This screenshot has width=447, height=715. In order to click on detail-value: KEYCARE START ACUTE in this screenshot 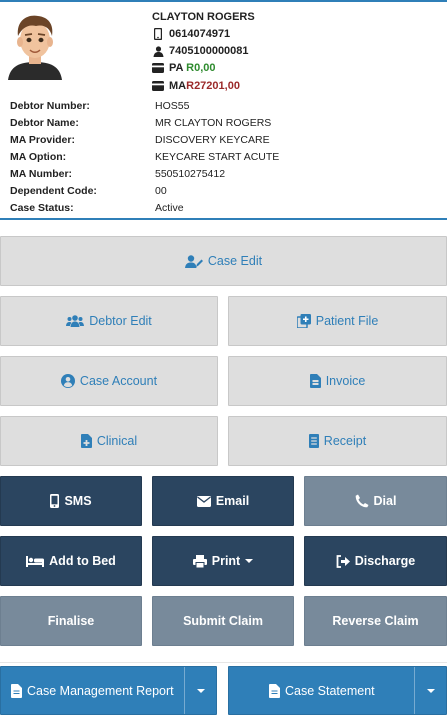, I will do `click(217, 156)`.